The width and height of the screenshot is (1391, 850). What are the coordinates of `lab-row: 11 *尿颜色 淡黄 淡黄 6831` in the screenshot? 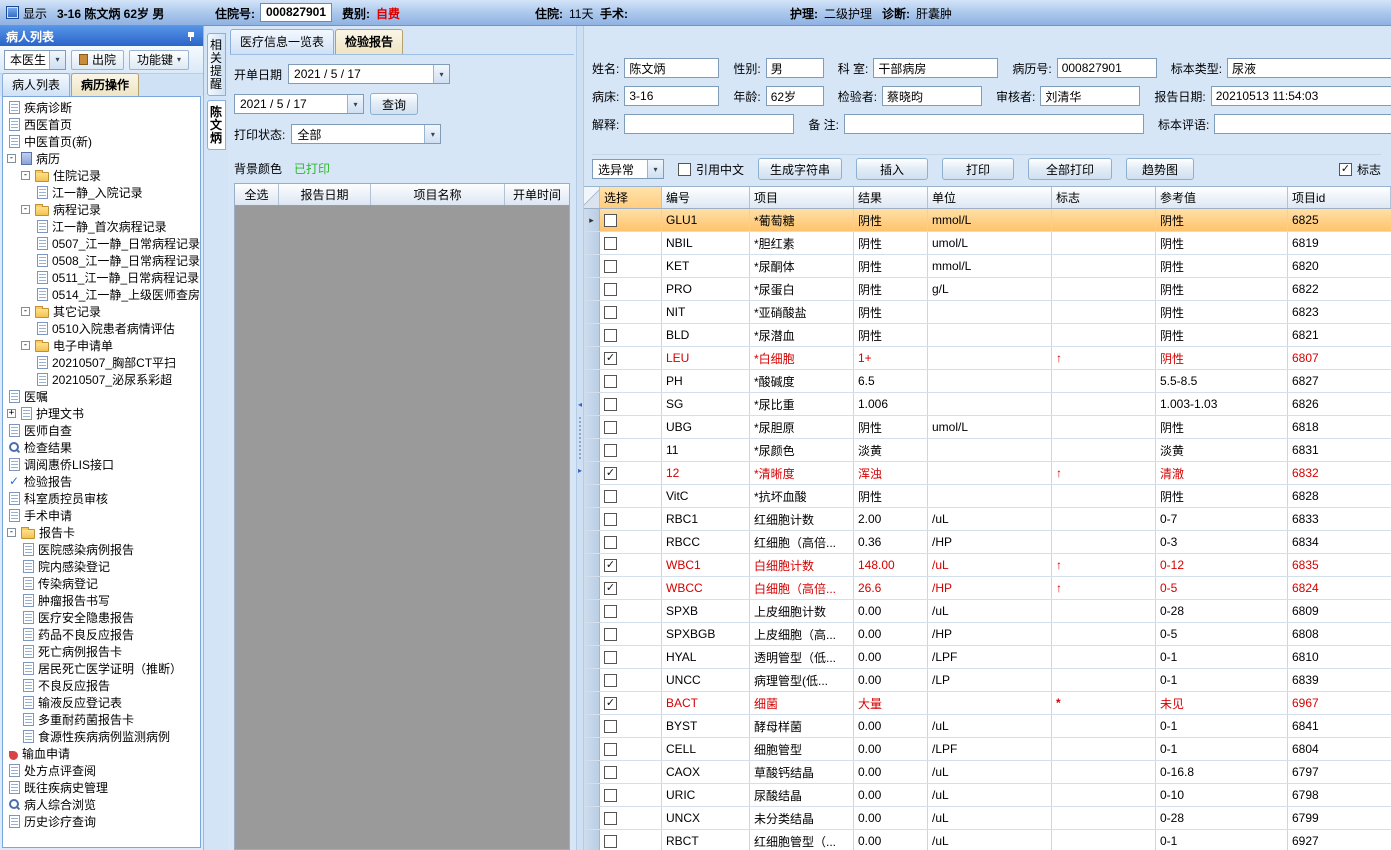 It's located at (987, 450).